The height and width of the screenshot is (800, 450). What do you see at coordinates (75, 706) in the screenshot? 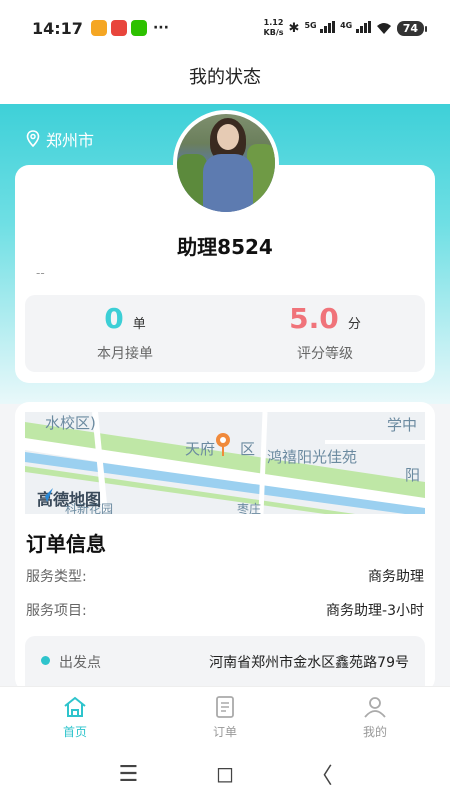
I see `home-icon` at bounding box center [75, 706].